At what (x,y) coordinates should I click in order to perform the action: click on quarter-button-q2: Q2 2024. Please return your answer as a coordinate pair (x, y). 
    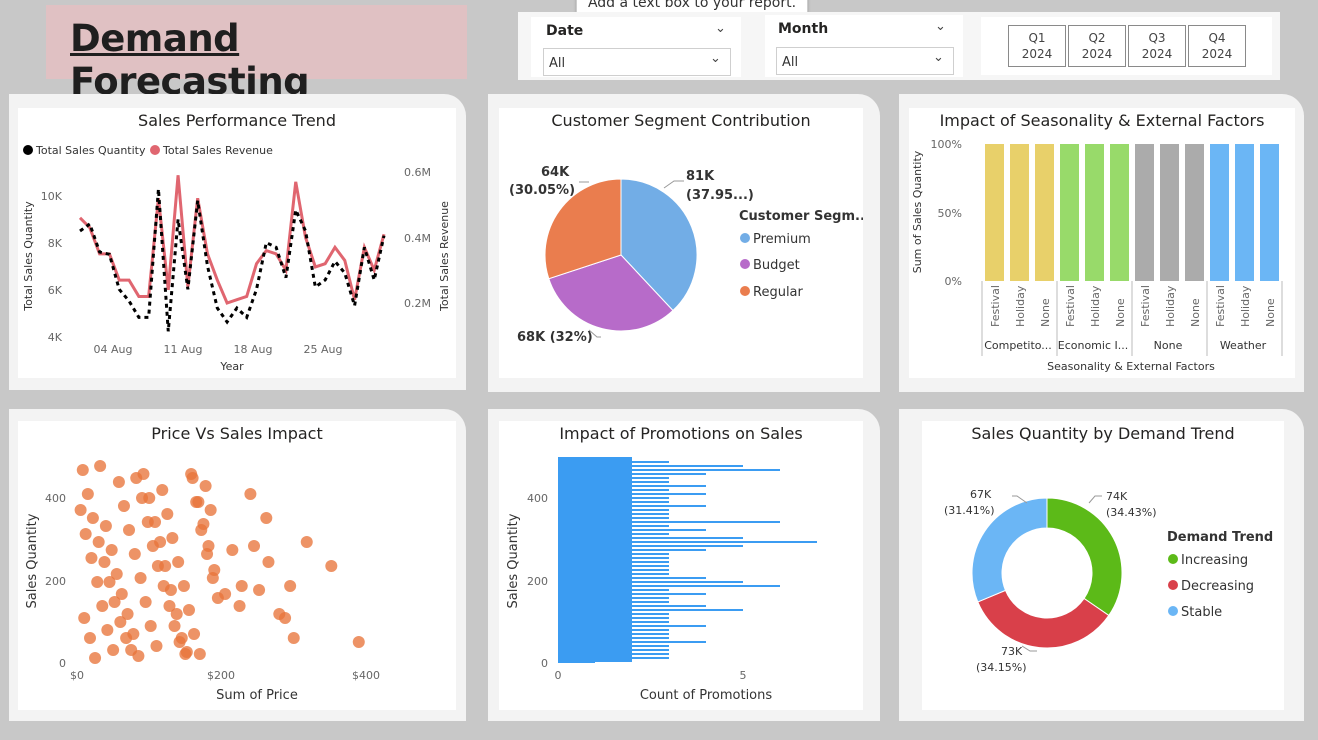
    Looking at the image, I should click on (1097, 46).